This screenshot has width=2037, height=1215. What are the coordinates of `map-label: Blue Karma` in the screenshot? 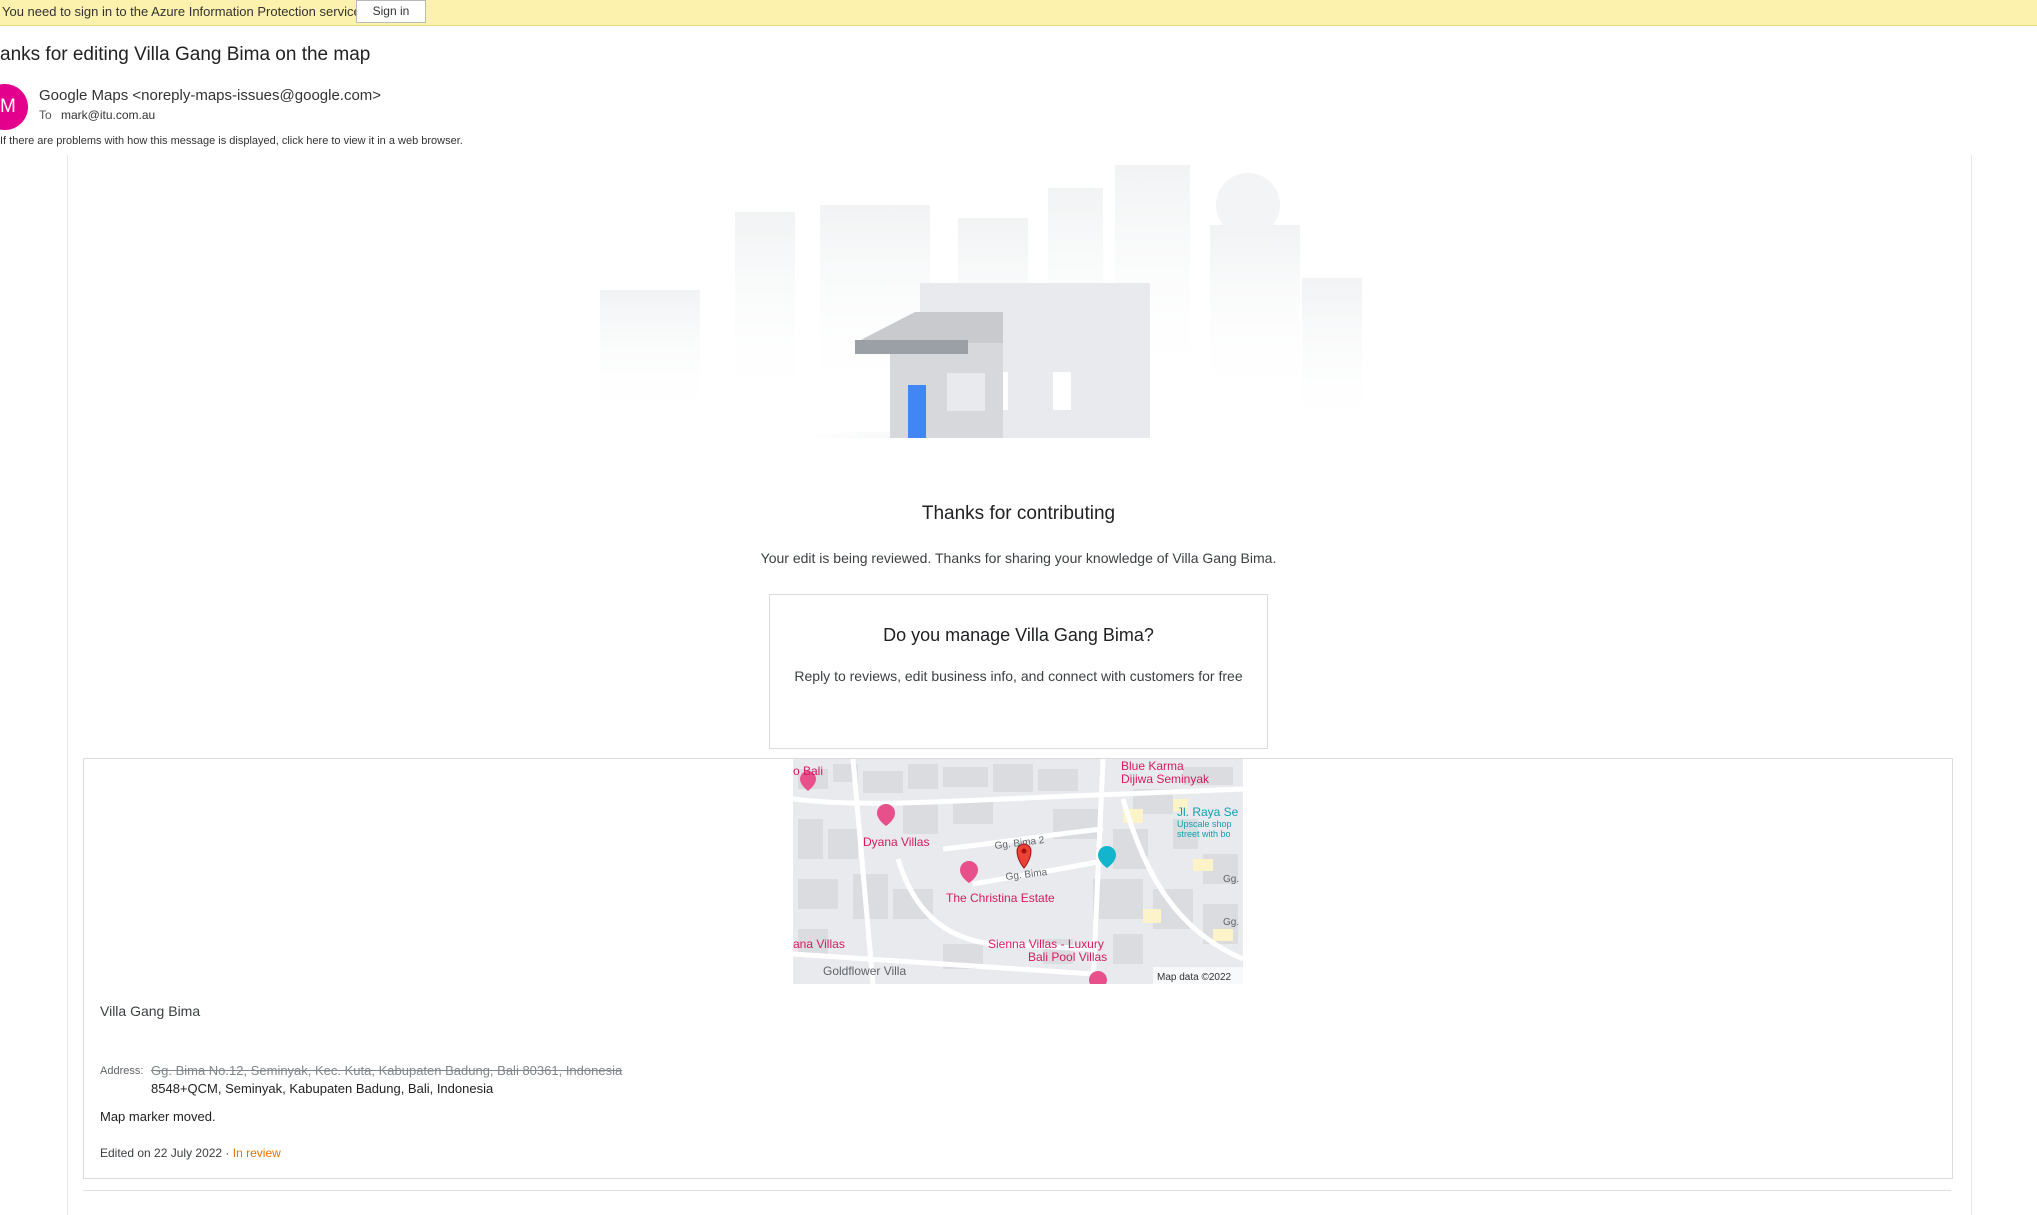 It's located at (1152, 766).